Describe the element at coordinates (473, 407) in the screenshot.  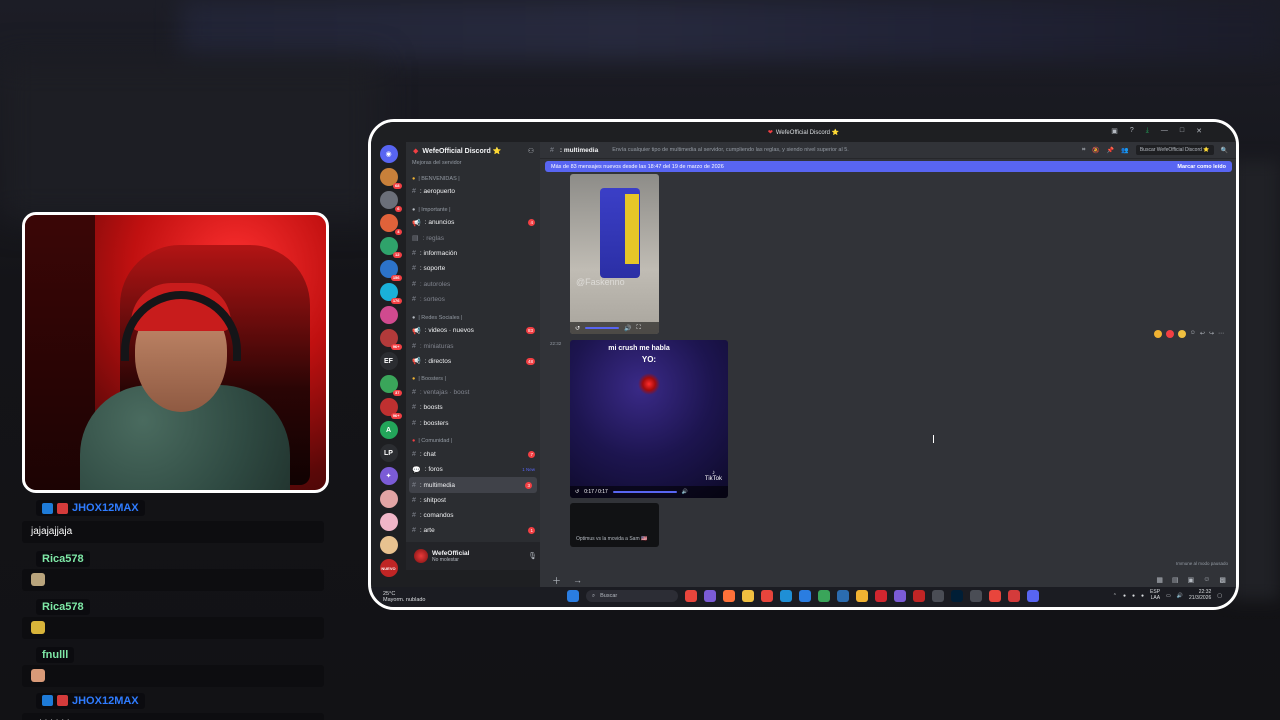
I see `channel-boosts: #: boosts` at that location.